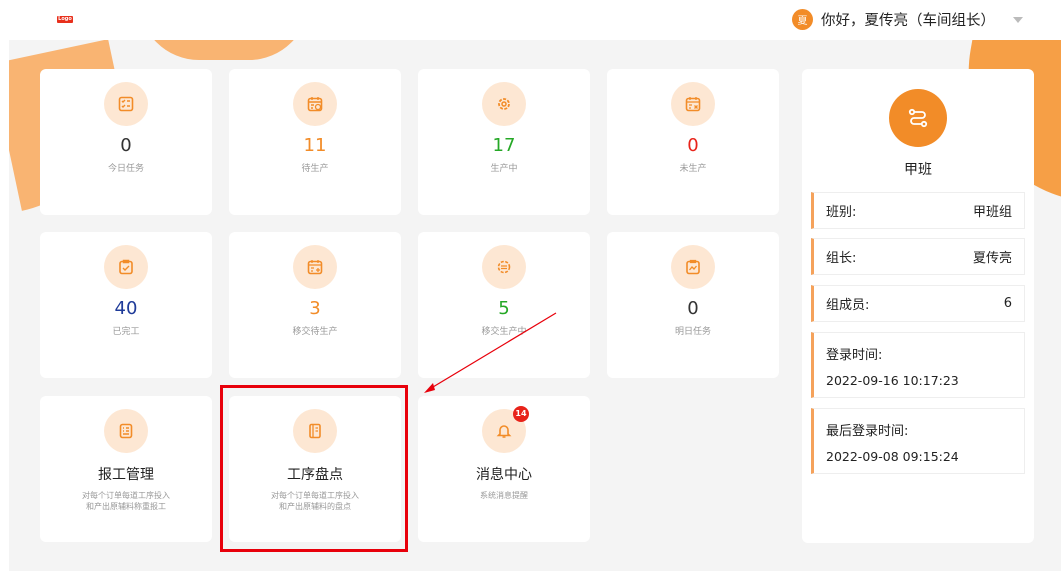  Describe the element at coordinates (126, 104) in the screenshot. I see `task-list-icon` at that location.